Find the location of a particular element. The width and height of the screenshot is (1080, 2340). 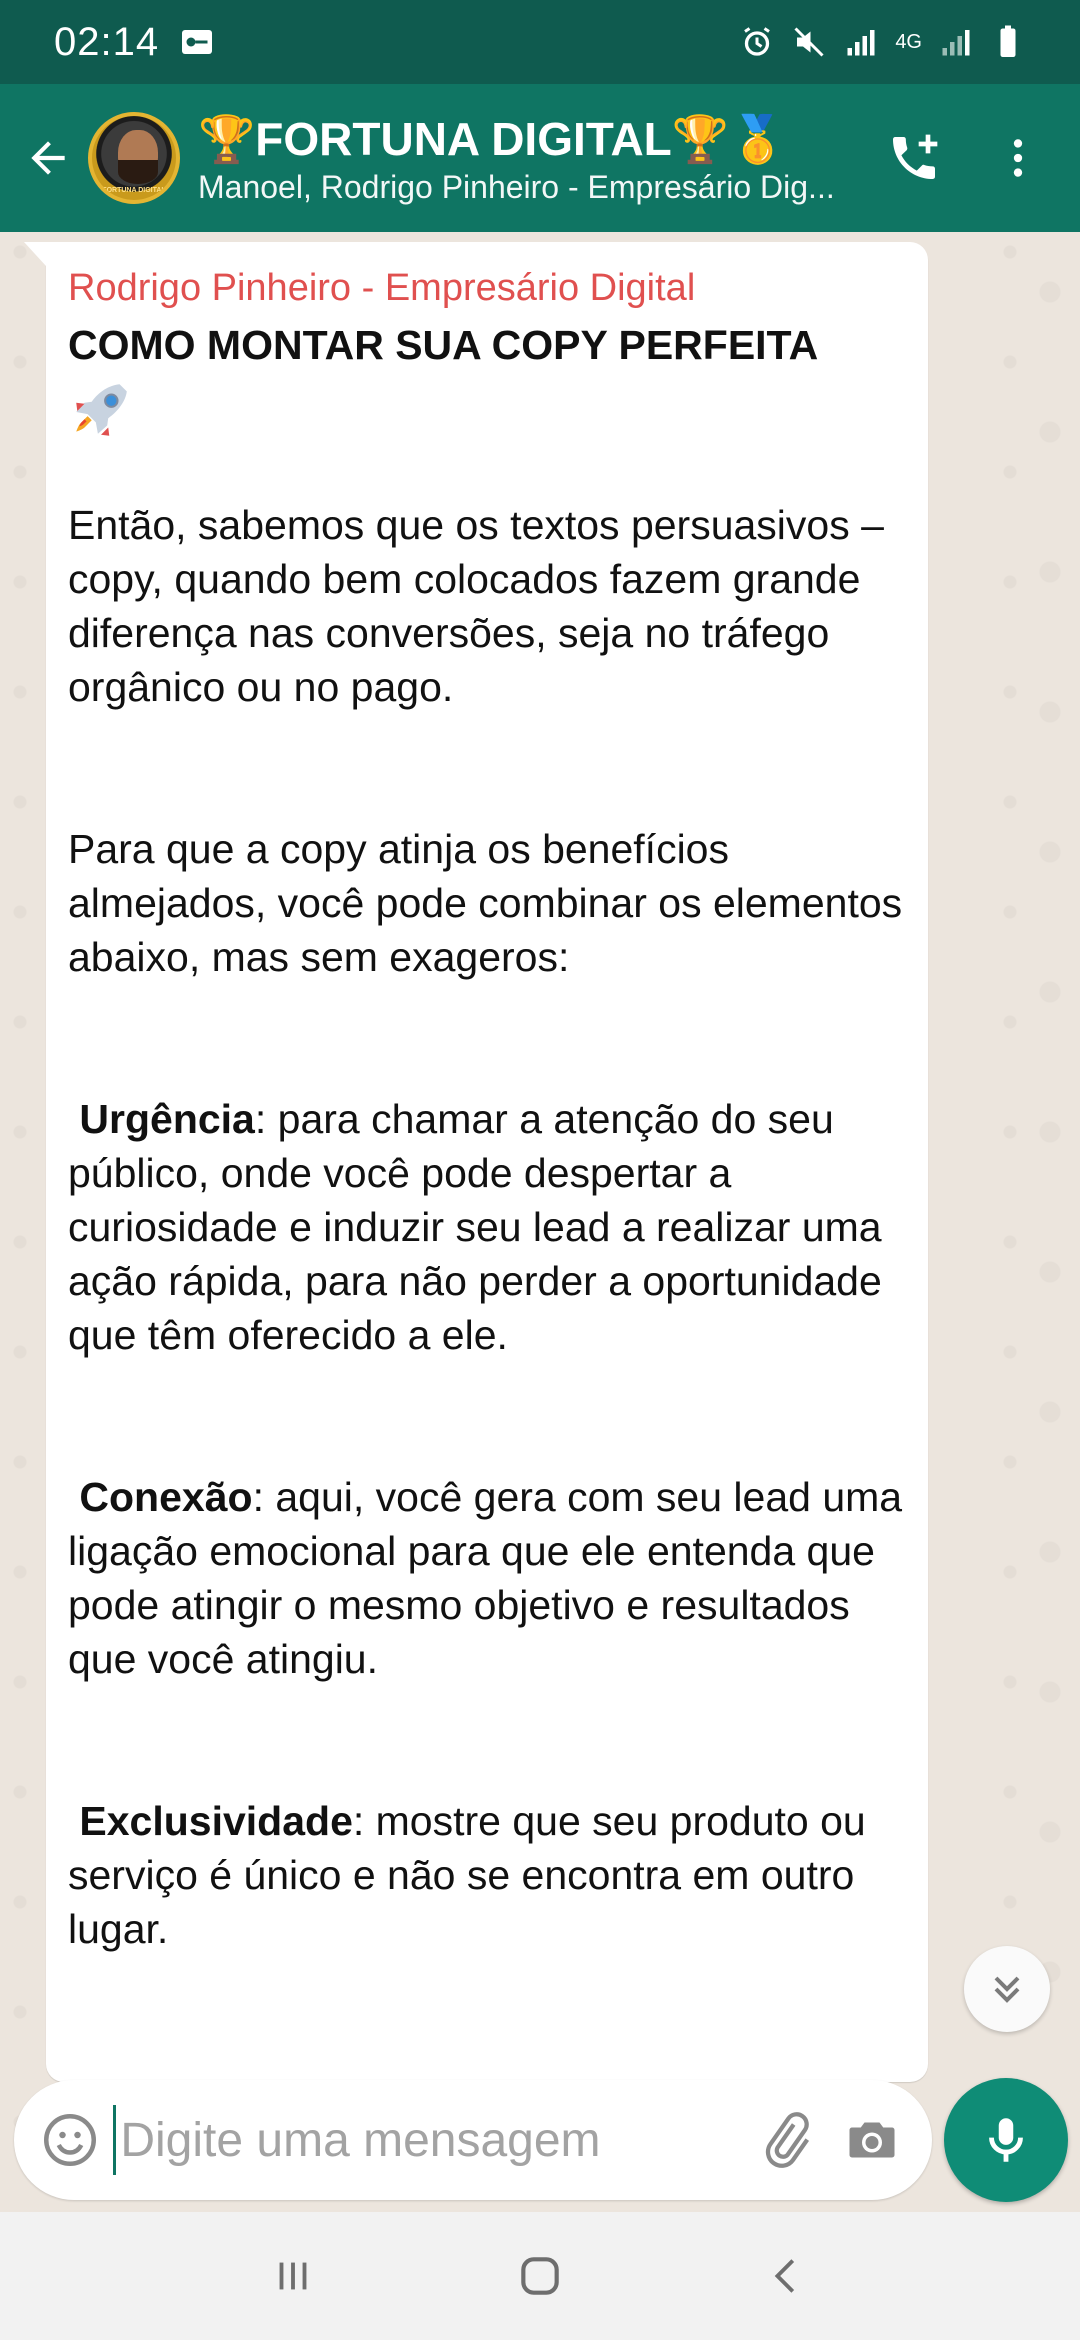

attach-button is located at coordinates (784, 2140).